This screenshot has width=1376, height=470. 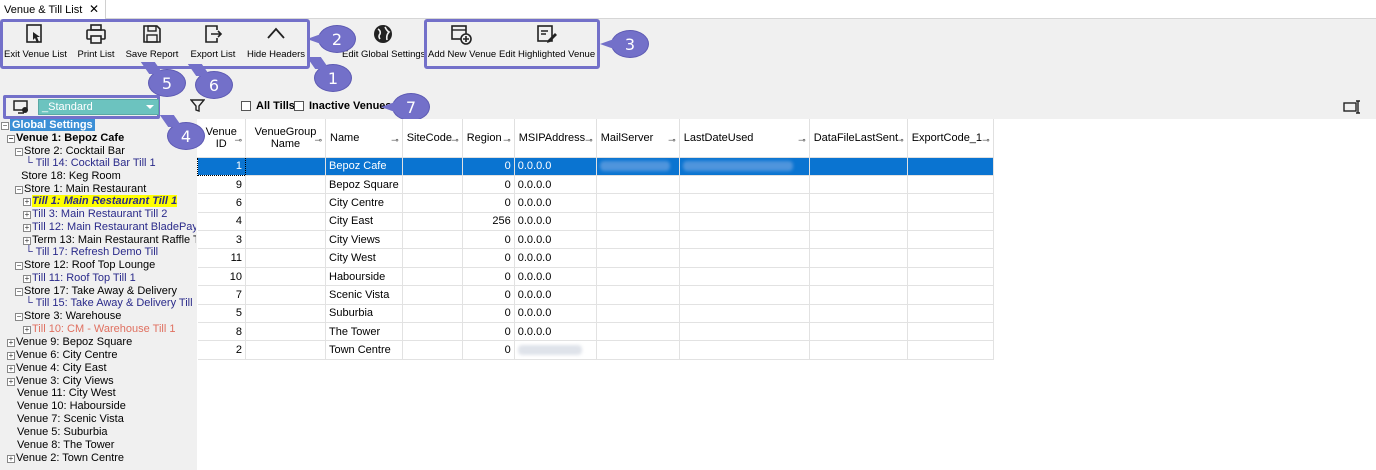 I want to click on tab-venue-till-list: Venue & Till List ✕, so click(x=53, y=9).